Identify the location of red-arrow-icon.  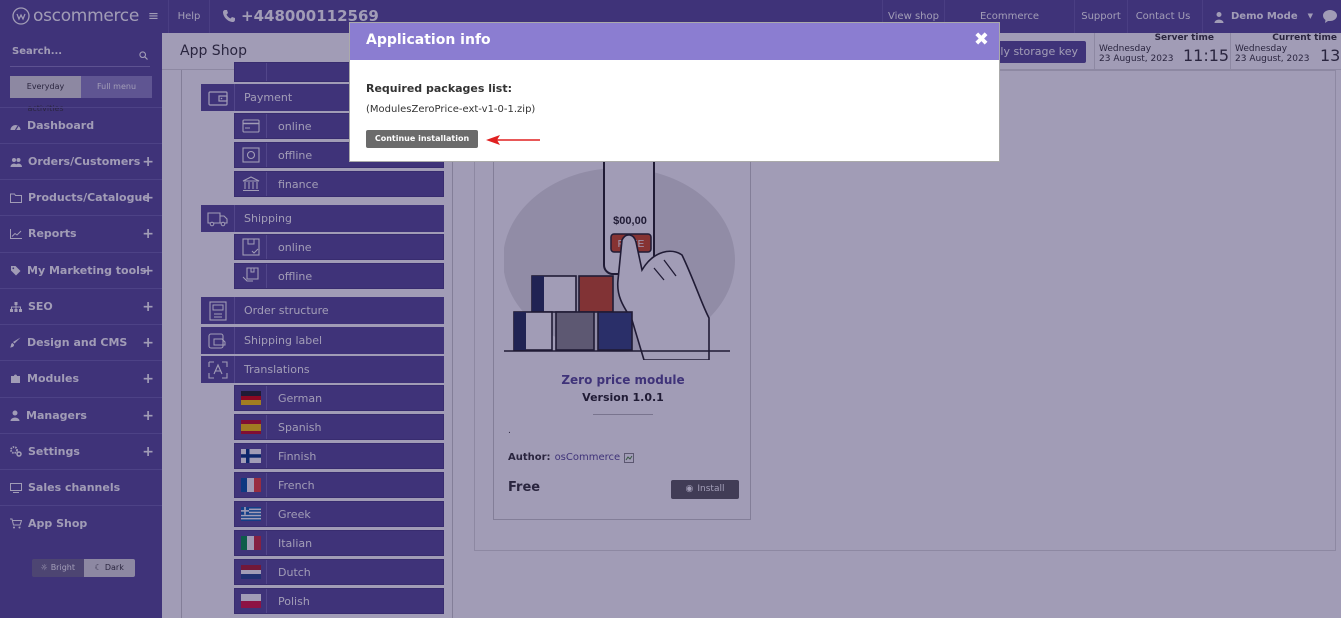
(513, 140).